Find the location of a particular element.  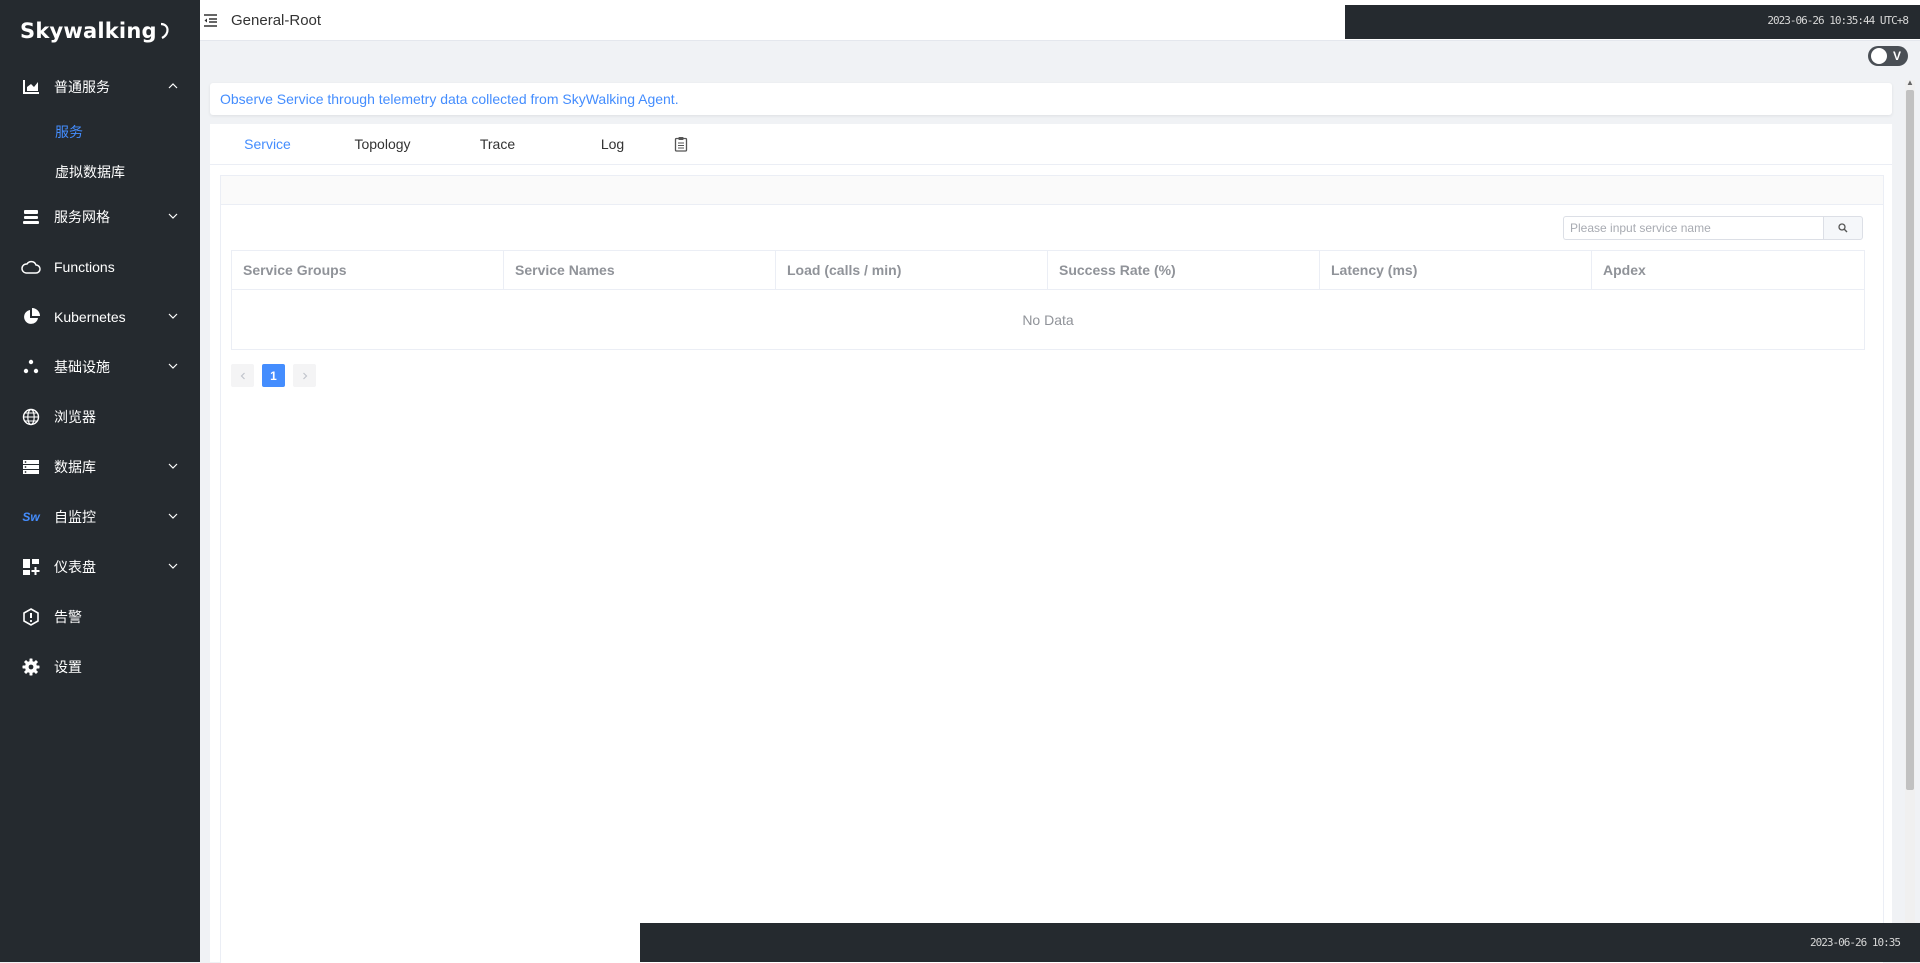

theme-toggle: V is located at coordinates (1888, 56).